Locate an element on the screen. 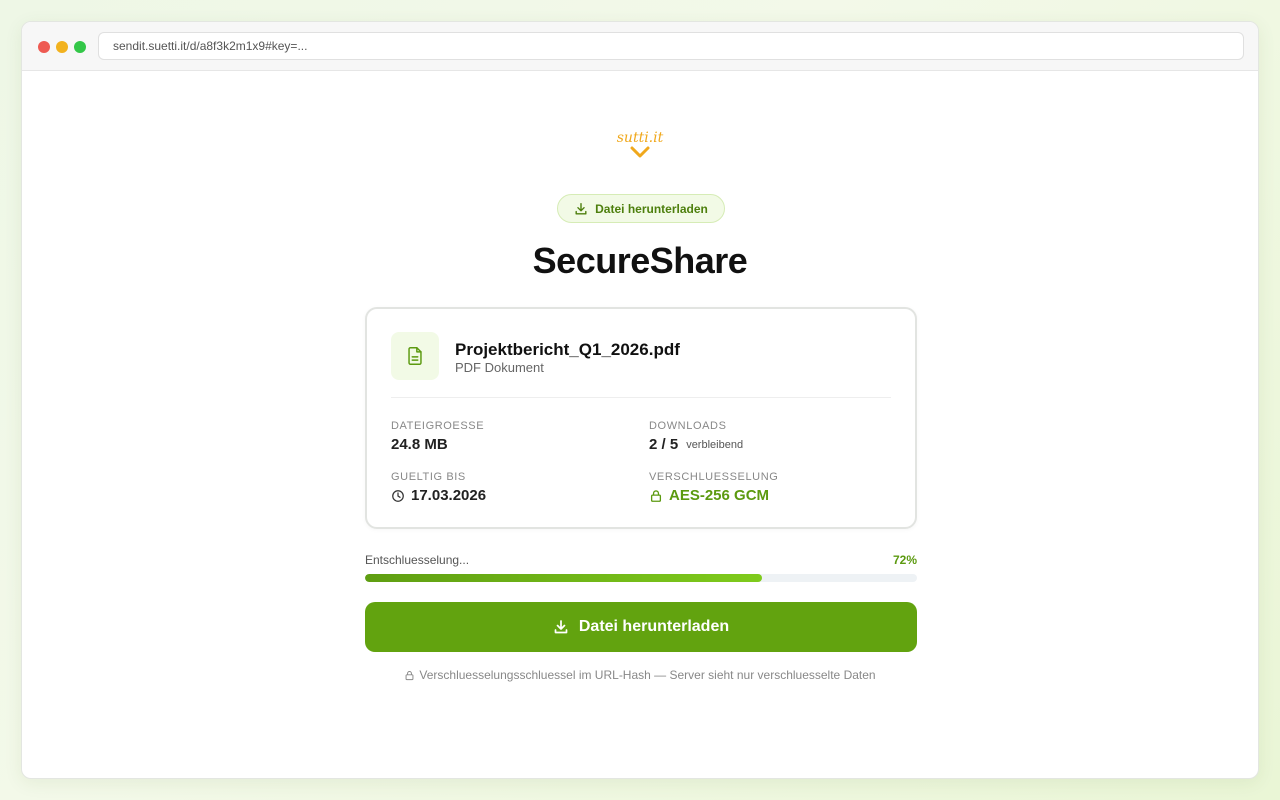 The height and width of the screenshot is (800, 1280). chevron-down-icon is located at coordinates (640, 152).